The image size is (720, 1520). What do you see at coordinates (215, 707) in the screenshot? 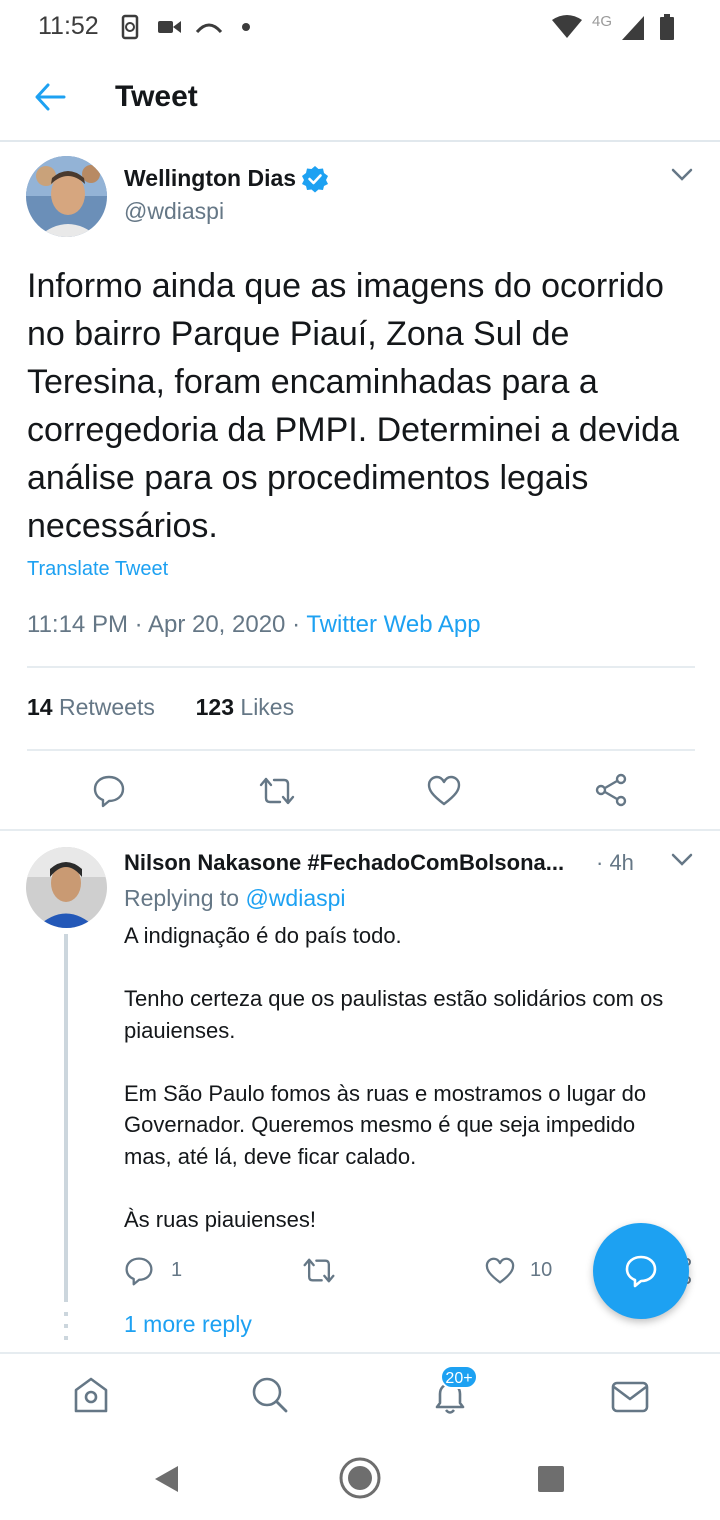
I see `likes-count: 123` at bounding box center [215, 707].